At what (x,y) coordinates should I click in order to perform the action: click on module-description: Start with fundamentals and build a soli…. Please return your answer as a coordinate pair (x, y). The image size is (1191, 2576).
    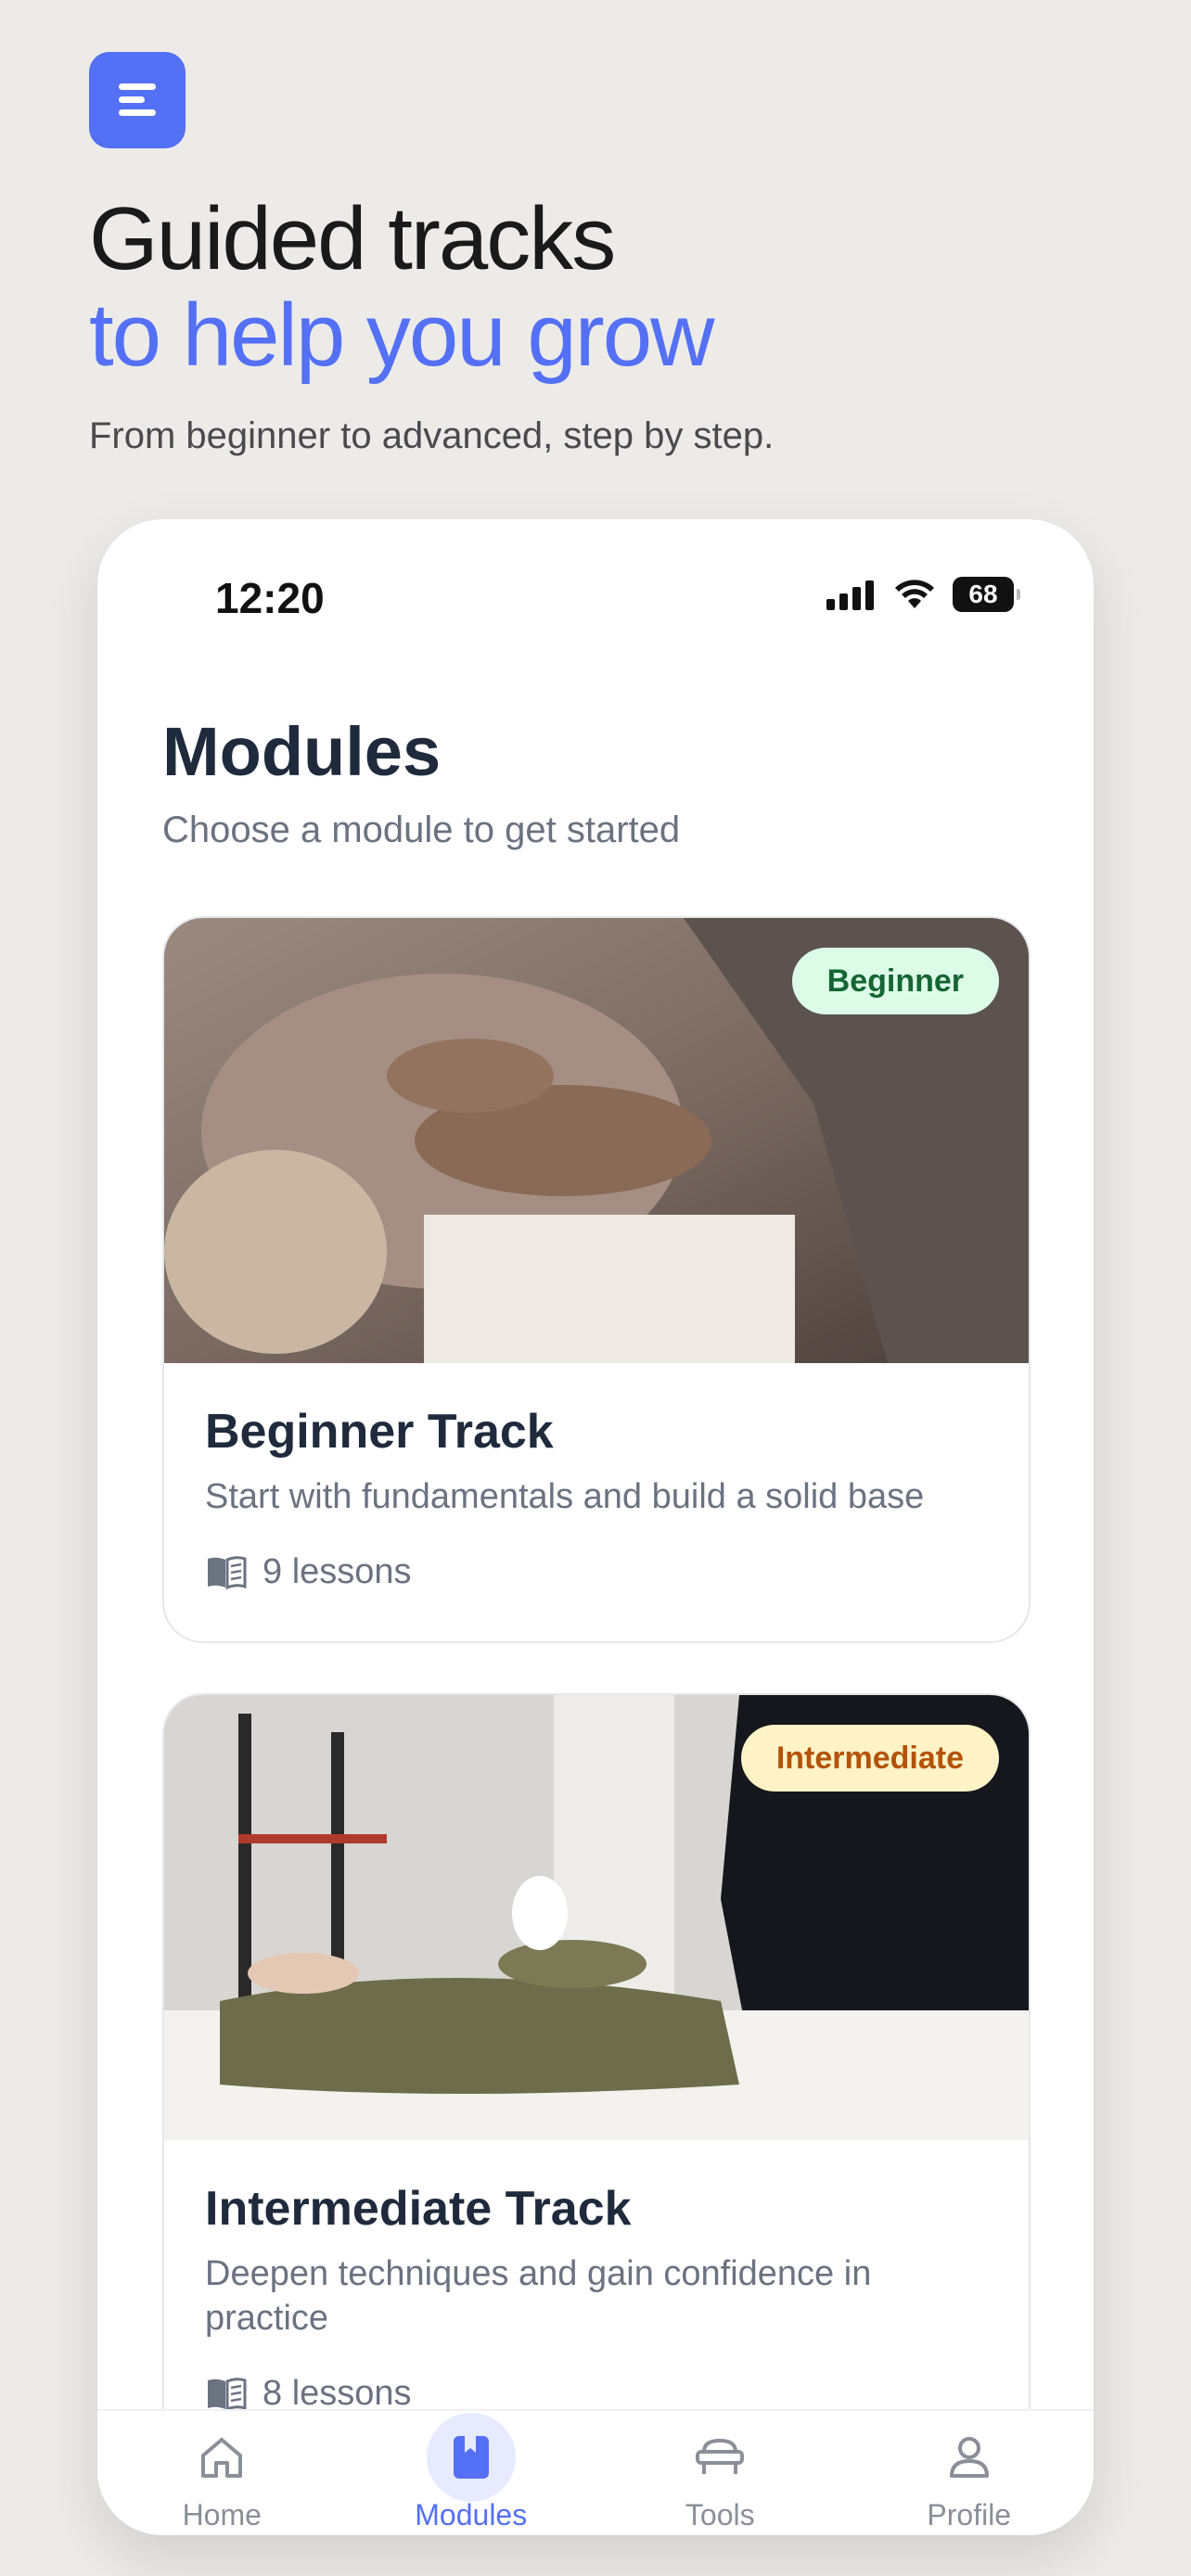
    Looking at the image, I should click on (565, 1497).